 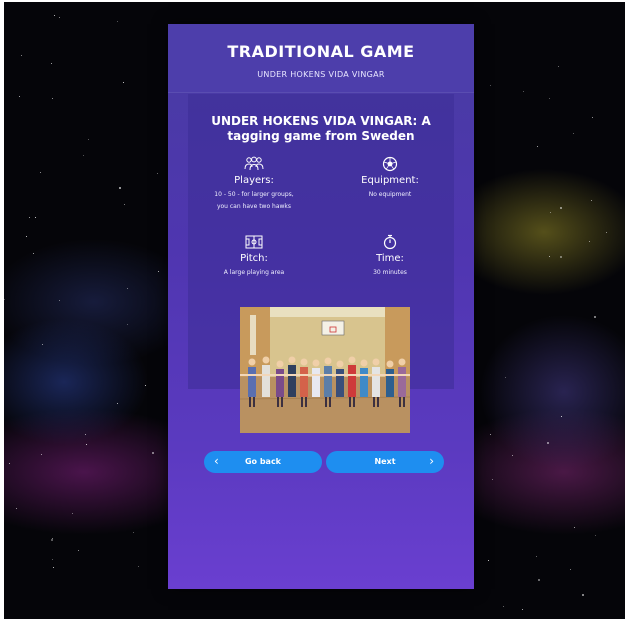 I want to click on pitch-label: Pitch:, so click(x=254, y=258).